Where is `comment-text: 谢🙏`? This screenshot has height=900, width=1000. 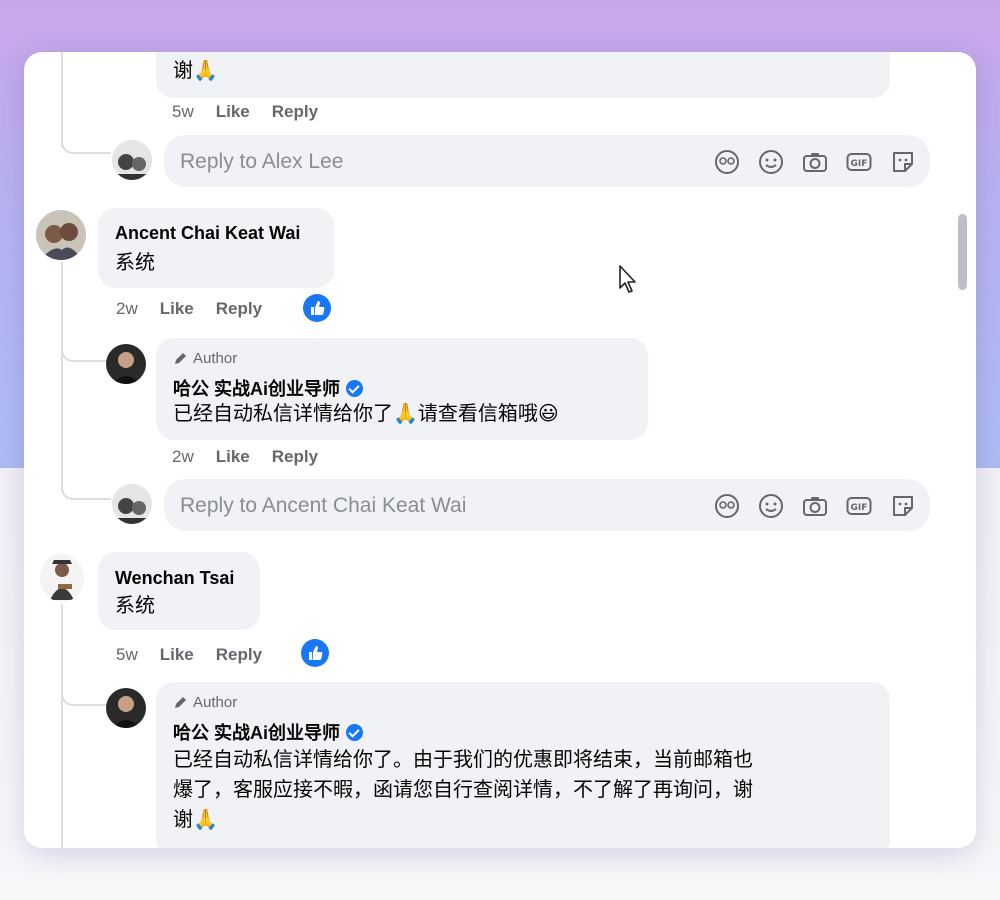 comment-text: 谢🙏 is located at coordinates (195, 71).